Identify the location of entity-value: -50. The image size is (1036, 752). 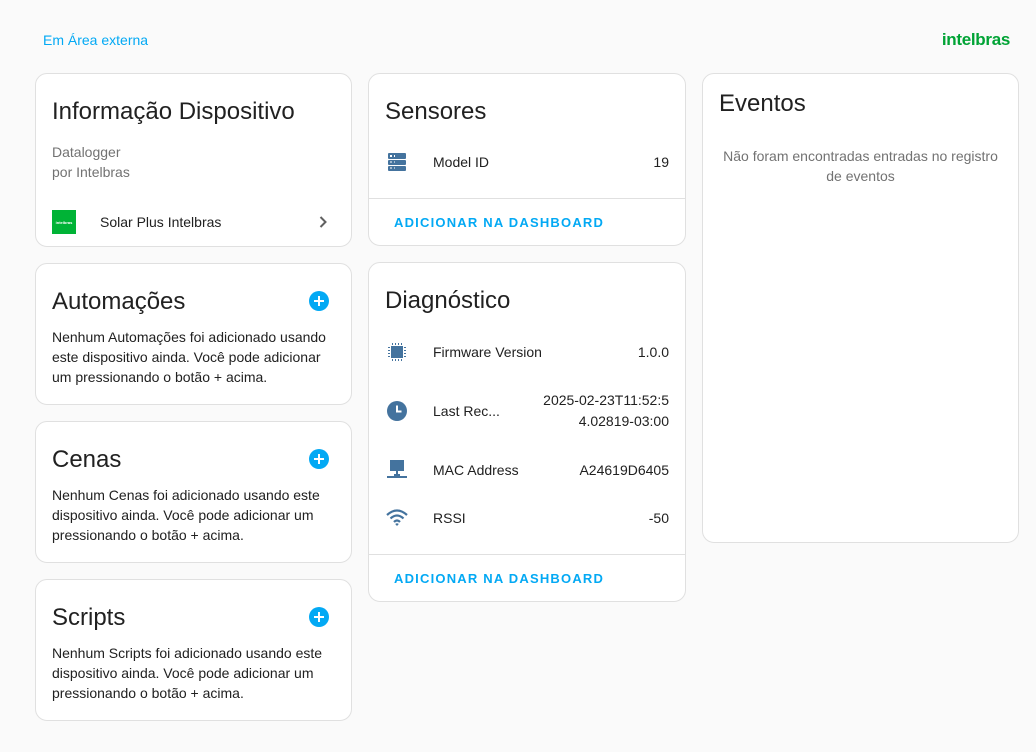
(658, 517).